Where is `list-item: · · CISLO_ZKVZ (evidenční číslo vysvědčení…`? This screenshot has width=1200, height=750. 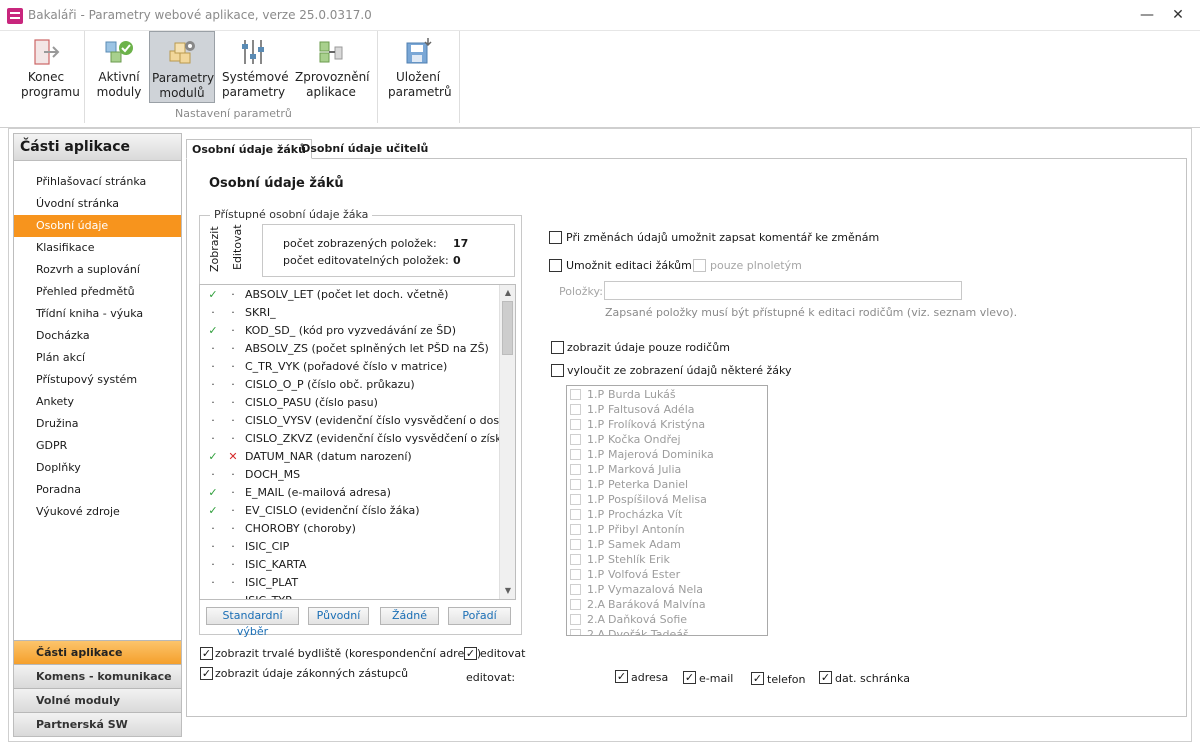
list-item: · · CISLO_ZKVZ (evidenční číslo vysvědčení… is located at coordinates (350, 439).